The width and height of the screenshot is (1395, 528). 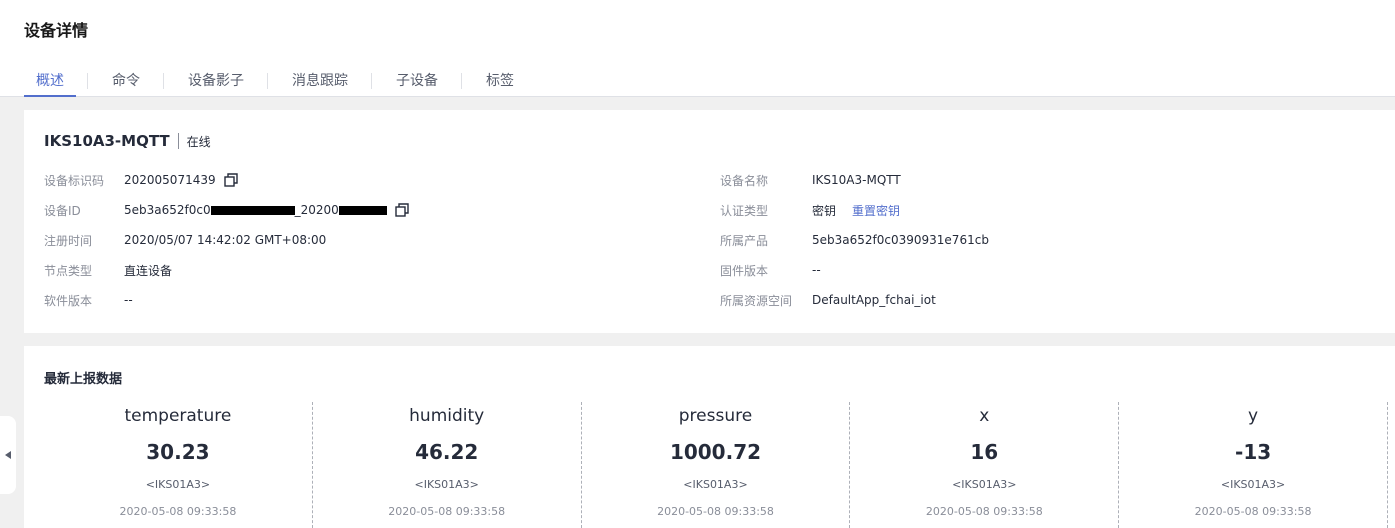 I want to click on metric-value: 46.22, so click(x=447, y=452).